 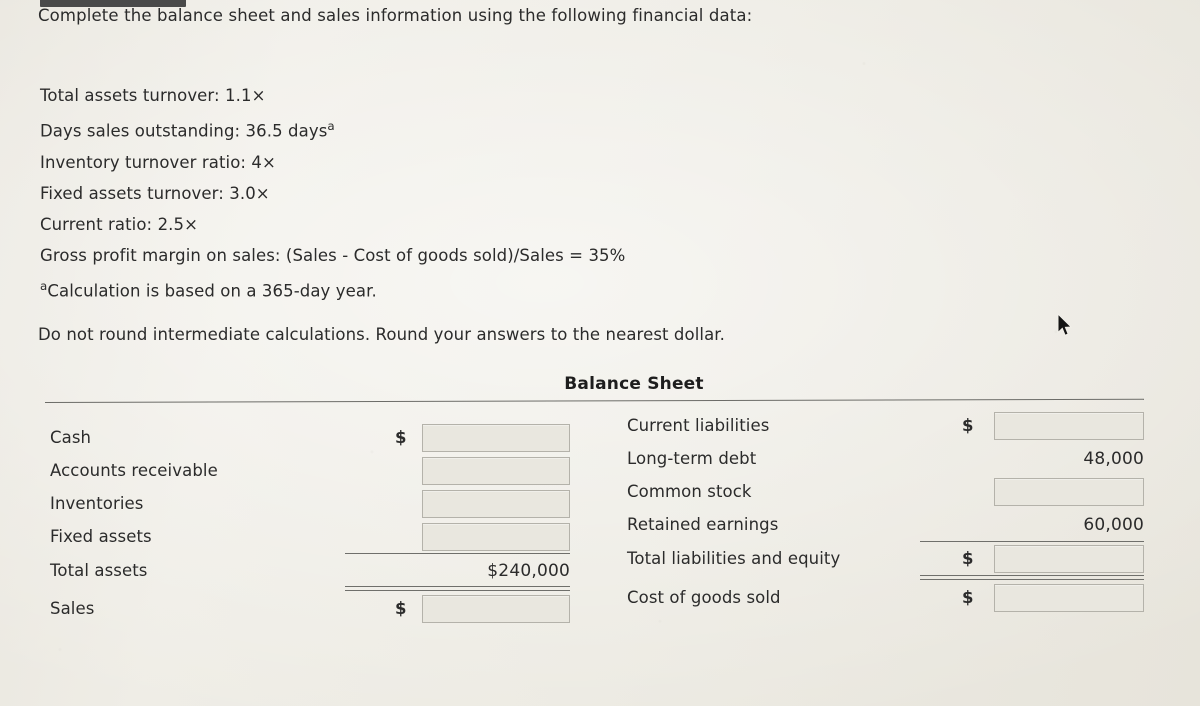 I want to click on footnote-text: Calculation is based on a 365-day year., so click(x=212, y=290).